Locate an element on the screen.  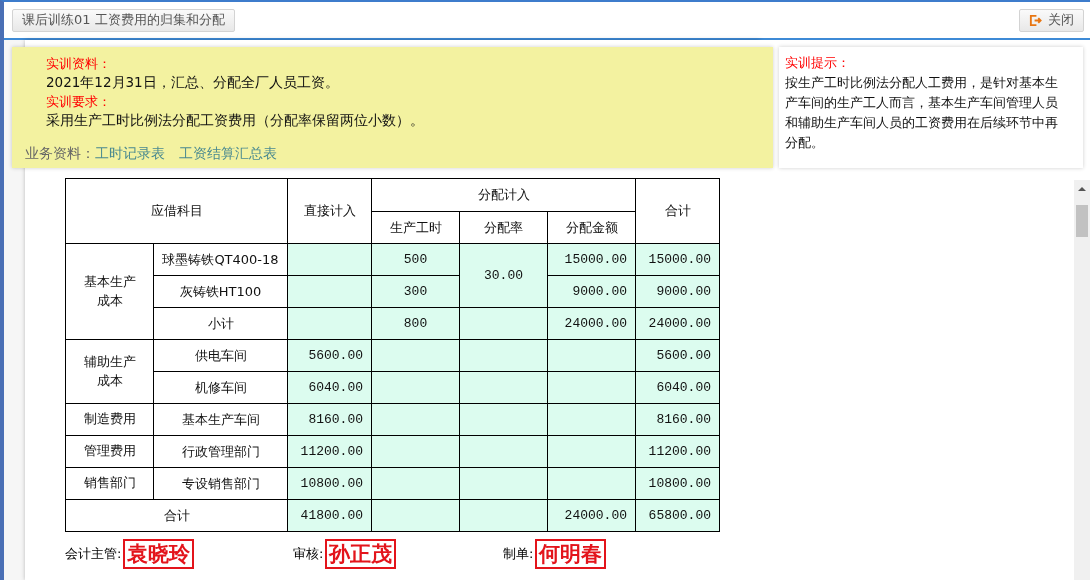
table-cell: 供电车间 is located at coordinates (220, 355).